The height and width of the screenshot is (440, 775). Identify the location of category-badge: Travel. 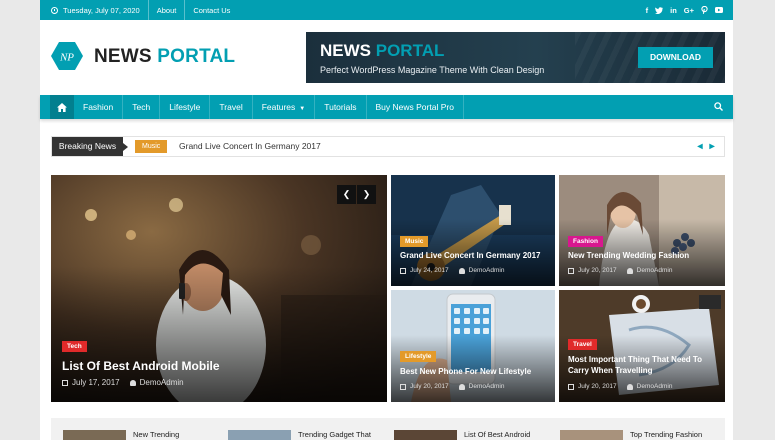
(582, 344).